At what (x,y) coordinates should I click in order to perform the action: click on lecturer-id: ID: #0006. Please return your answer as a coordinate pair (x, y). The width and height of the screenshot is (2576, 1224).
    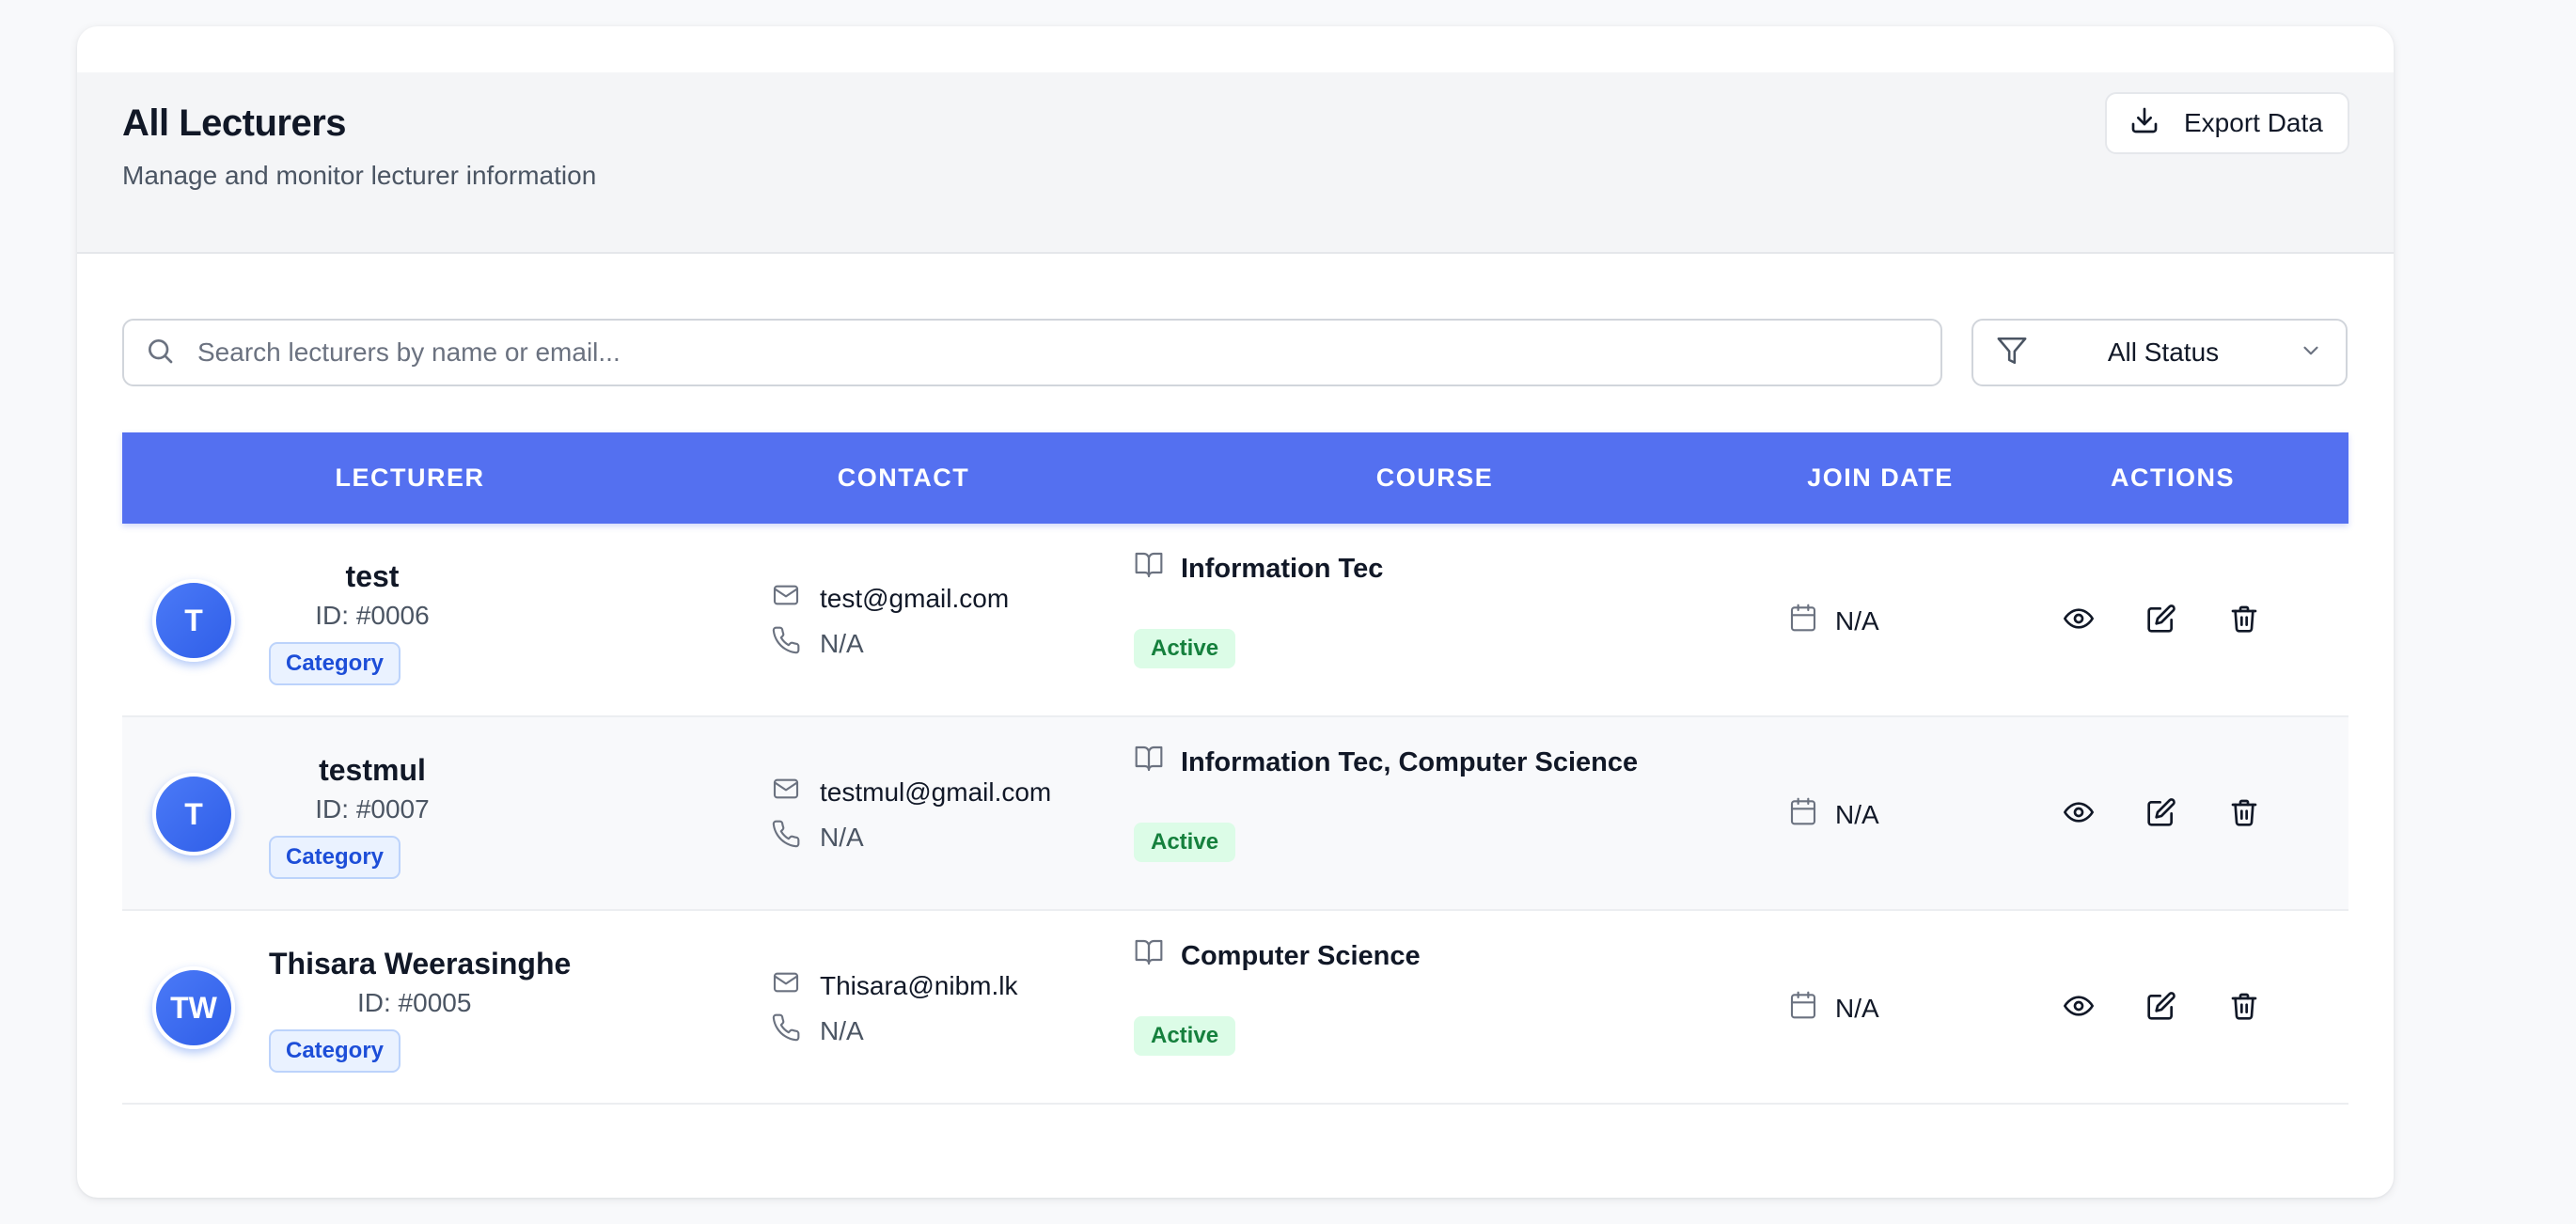
    Looking at the image, I should click on (373, 615).